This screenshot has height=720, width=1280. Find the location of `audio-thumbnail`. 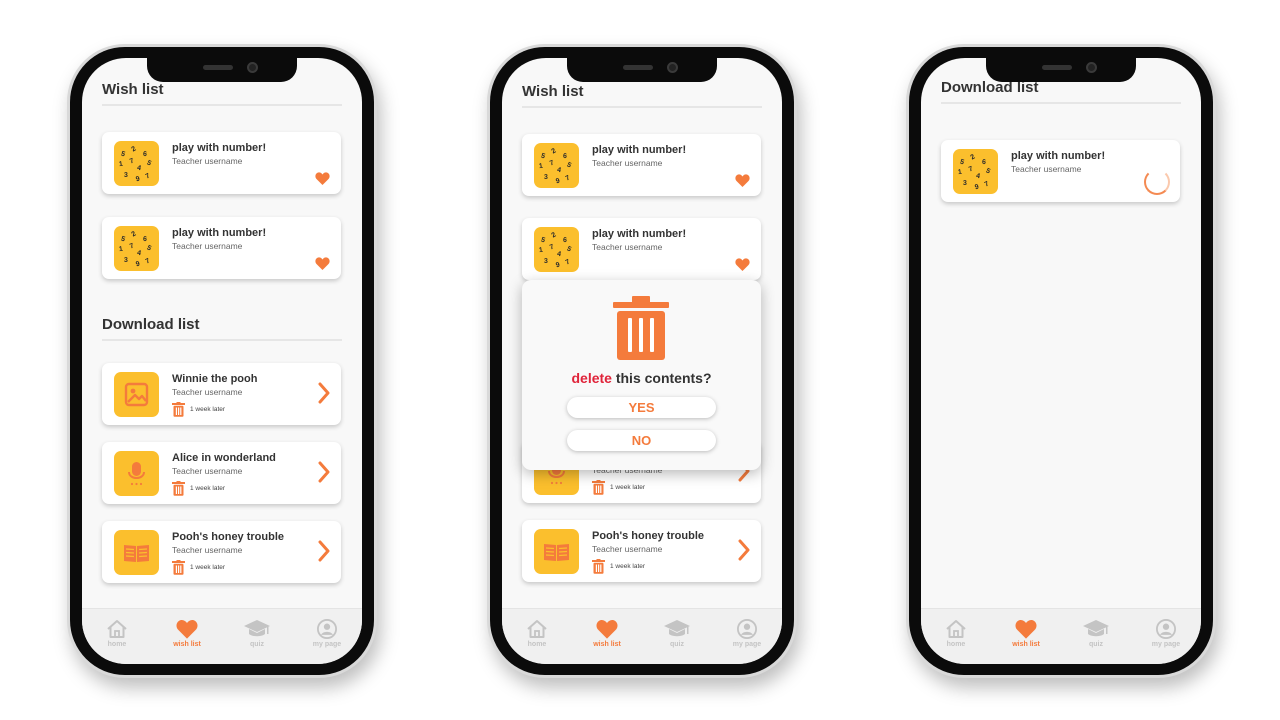

audio-thumbnail is located at coordinates (136, 473).